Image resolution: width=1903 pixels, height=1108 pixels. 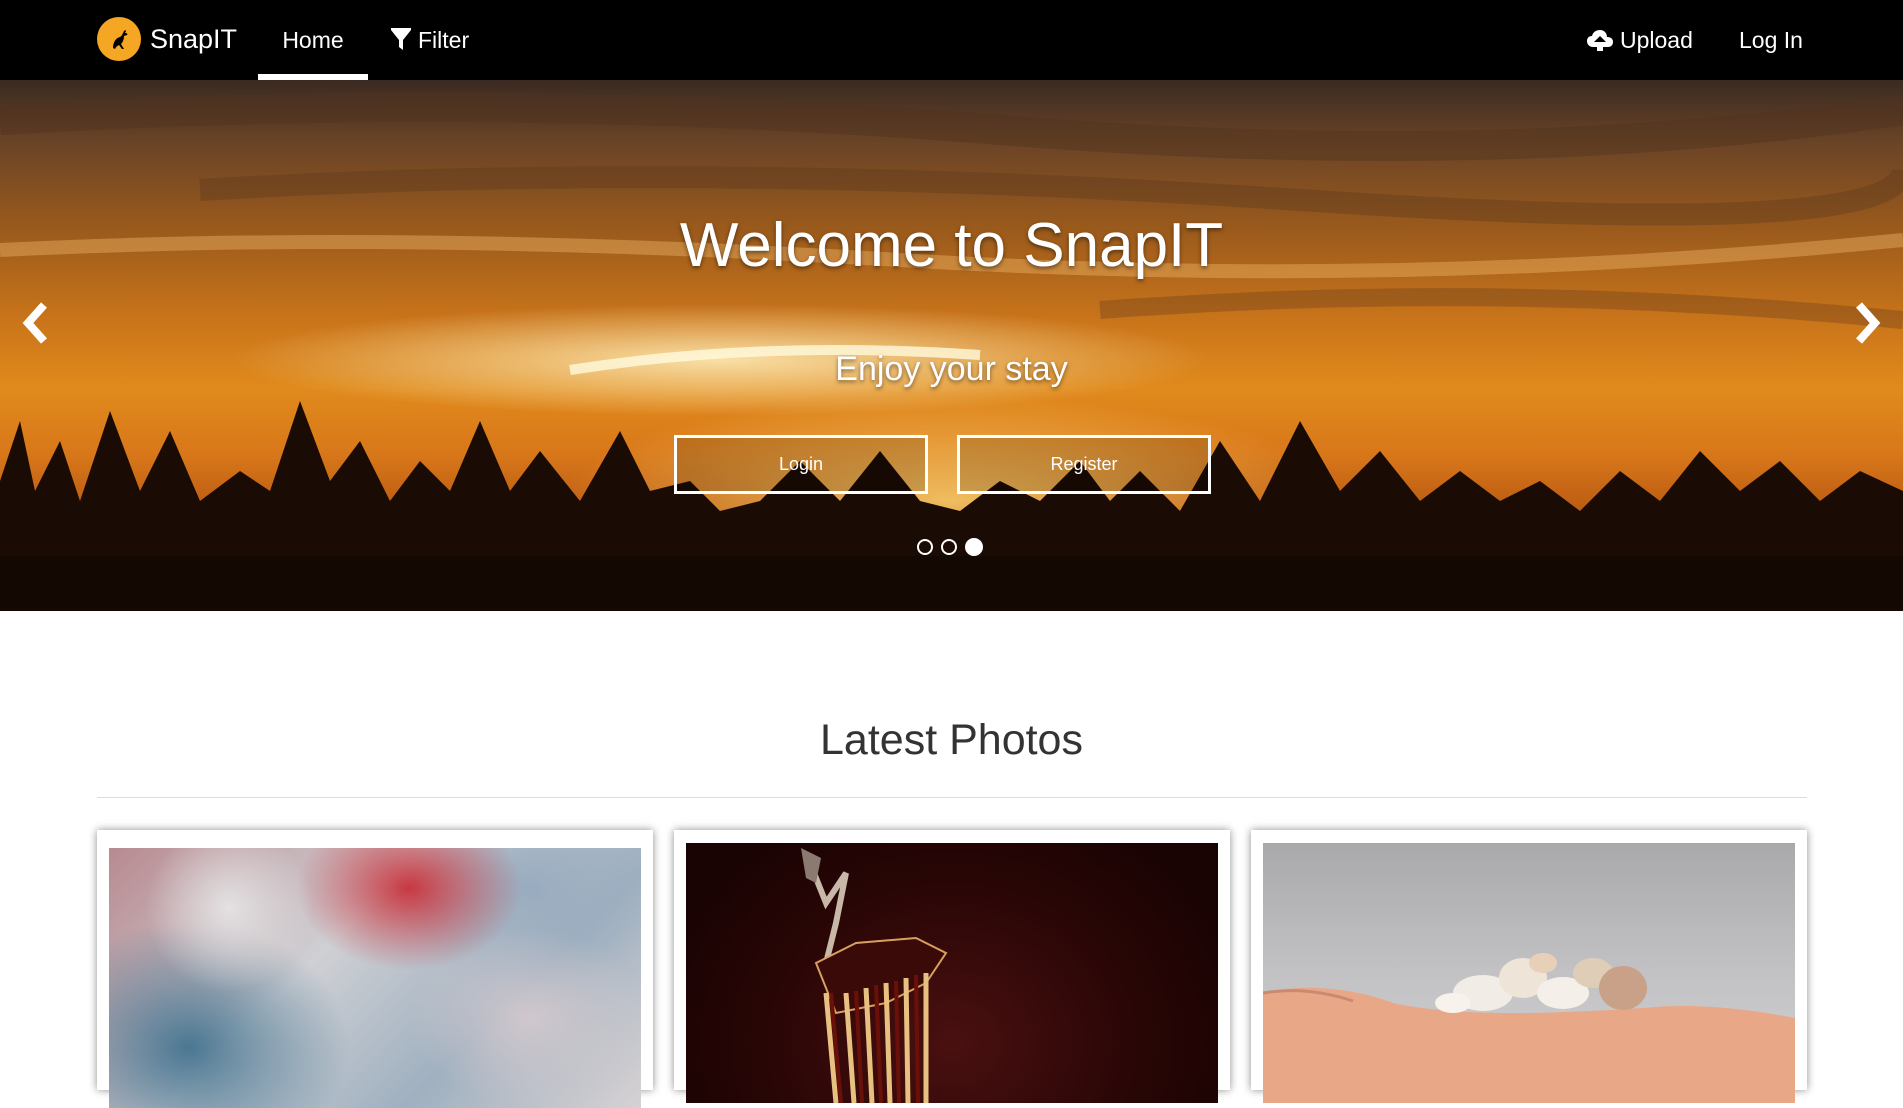 I want to click on photo-thumbnail-zebra-art, so click(x=952, y=973).